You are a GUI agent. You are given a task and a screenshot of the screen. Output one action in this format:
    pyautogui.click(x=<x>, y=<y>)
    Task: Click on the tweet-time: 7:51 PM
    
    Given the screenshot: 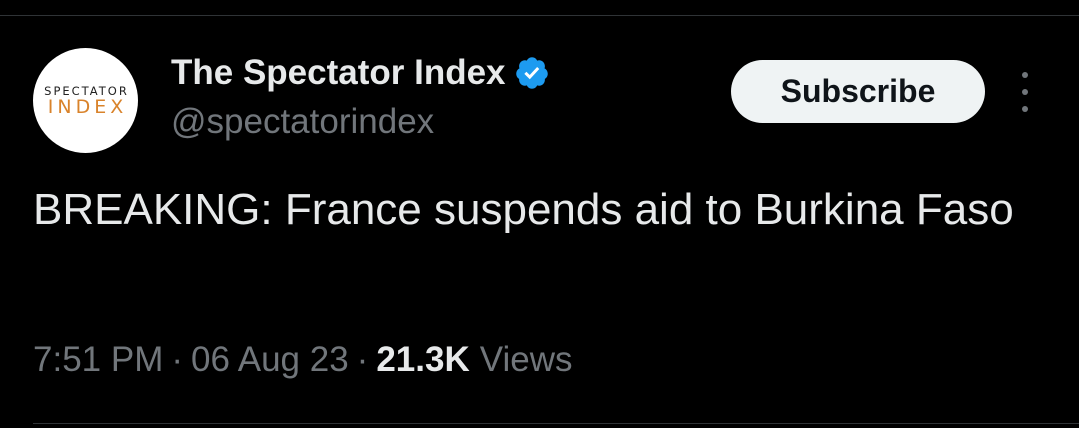 What is the action you would take?
    pyautogui.click(x=98, y=360)
    